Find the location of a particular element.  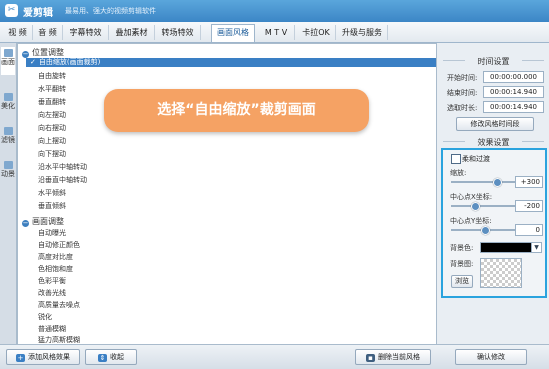

add-style-label: 添加风格效果 is located at coordinates (49, 357).